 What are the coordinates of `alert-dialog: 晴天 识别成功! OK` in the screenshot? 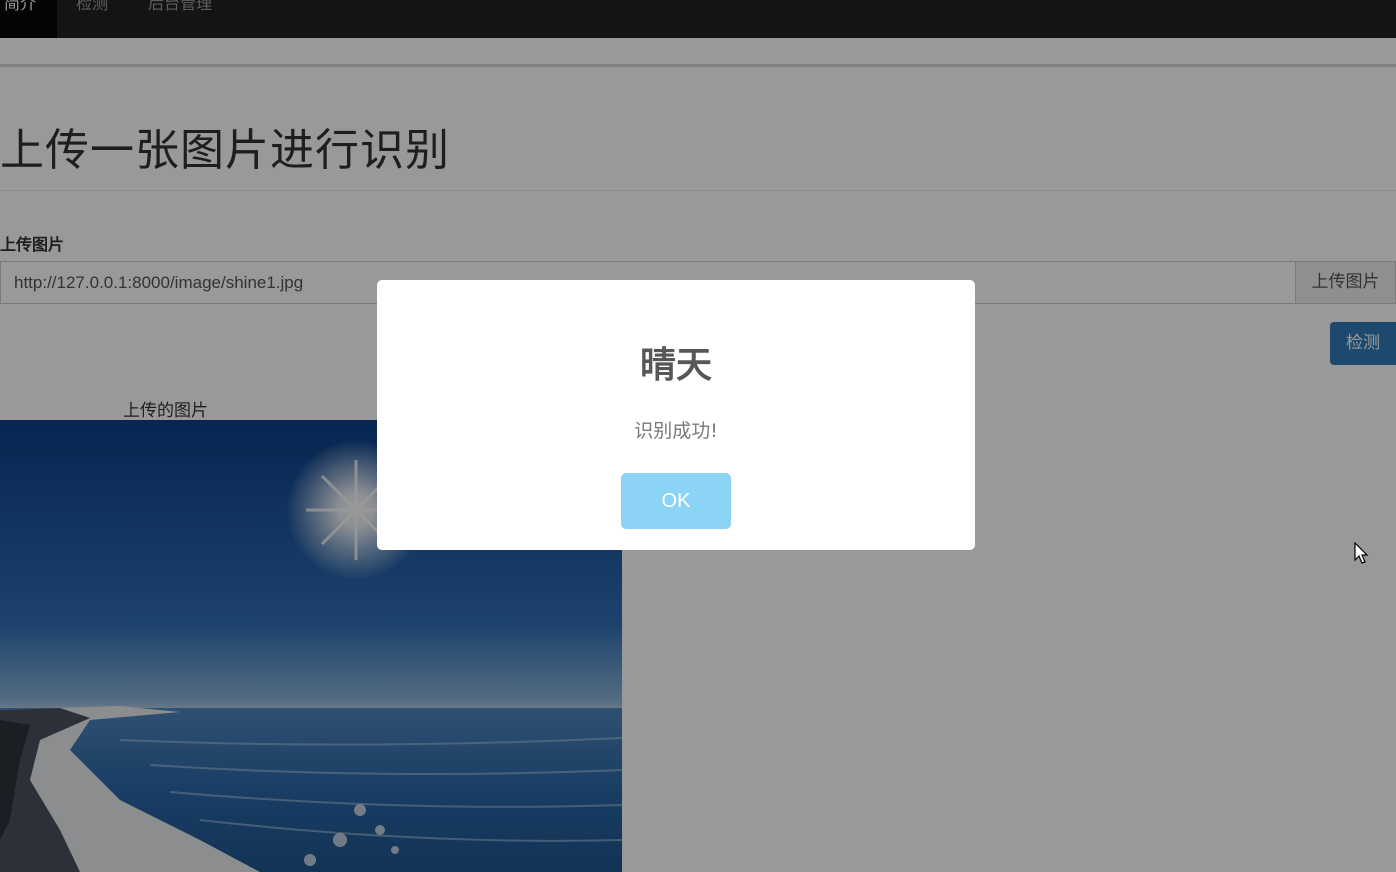 It's located at (676, 415).